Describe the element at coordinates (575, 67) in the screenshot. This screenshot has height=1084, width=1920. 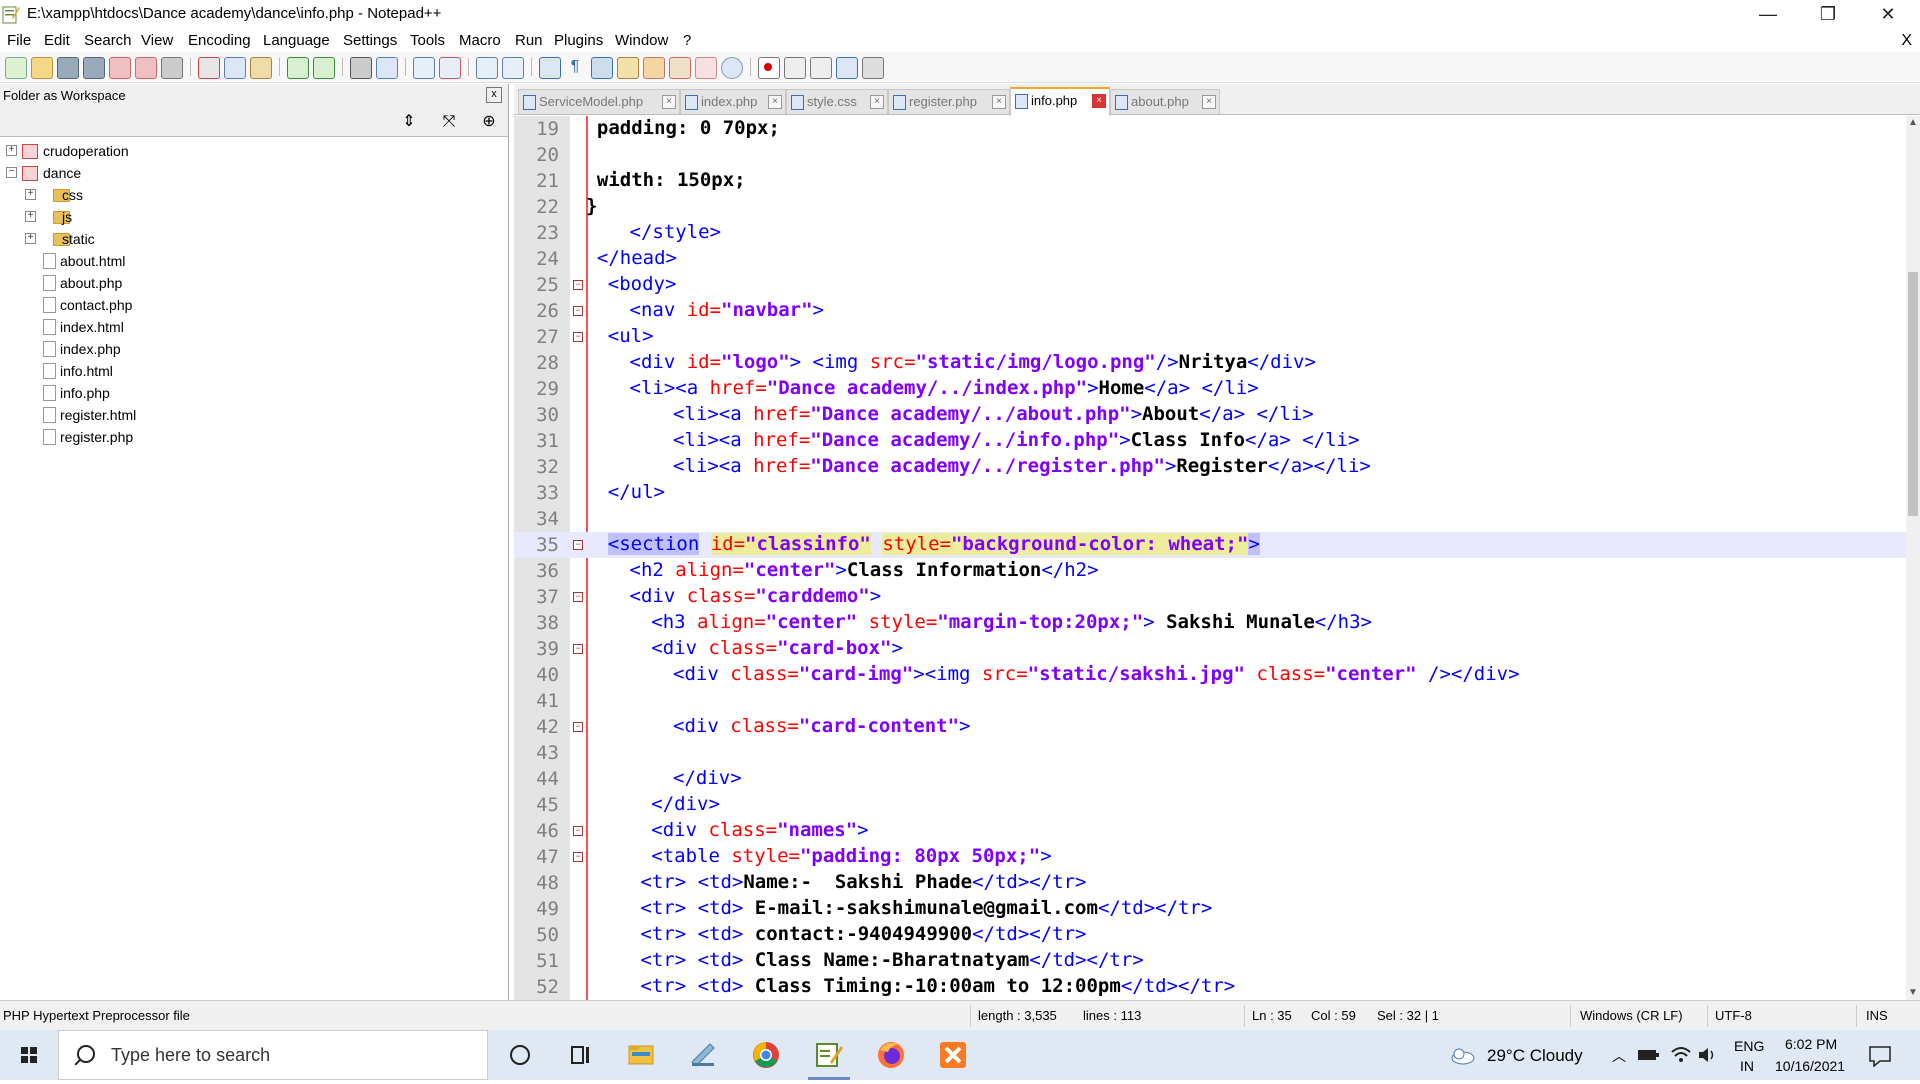
I see `show-all-characters-icon: ¶` at that location.